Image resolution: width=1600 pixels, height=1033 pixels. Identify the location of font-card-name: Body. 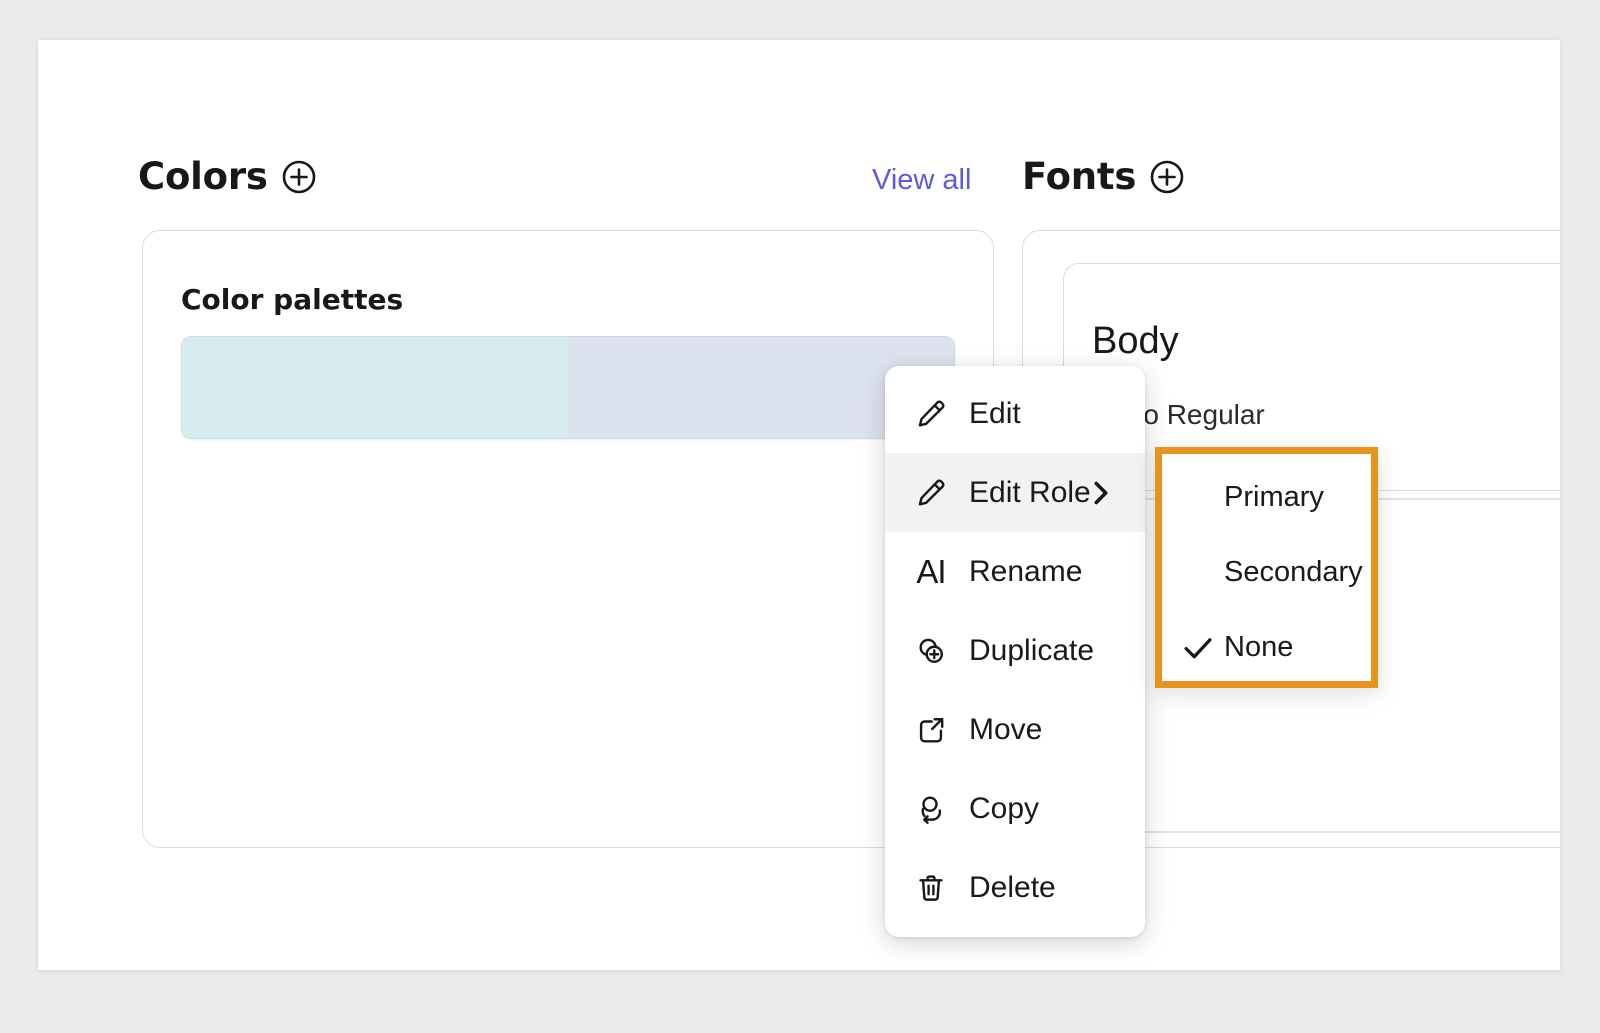
(1135, 341).